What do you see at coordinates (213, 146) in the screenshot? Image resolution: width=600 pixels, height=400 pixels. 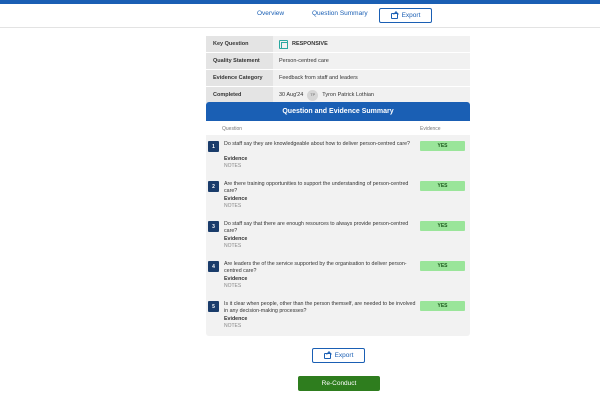 I see `question-number: 1` at bounding box center [213, 146].